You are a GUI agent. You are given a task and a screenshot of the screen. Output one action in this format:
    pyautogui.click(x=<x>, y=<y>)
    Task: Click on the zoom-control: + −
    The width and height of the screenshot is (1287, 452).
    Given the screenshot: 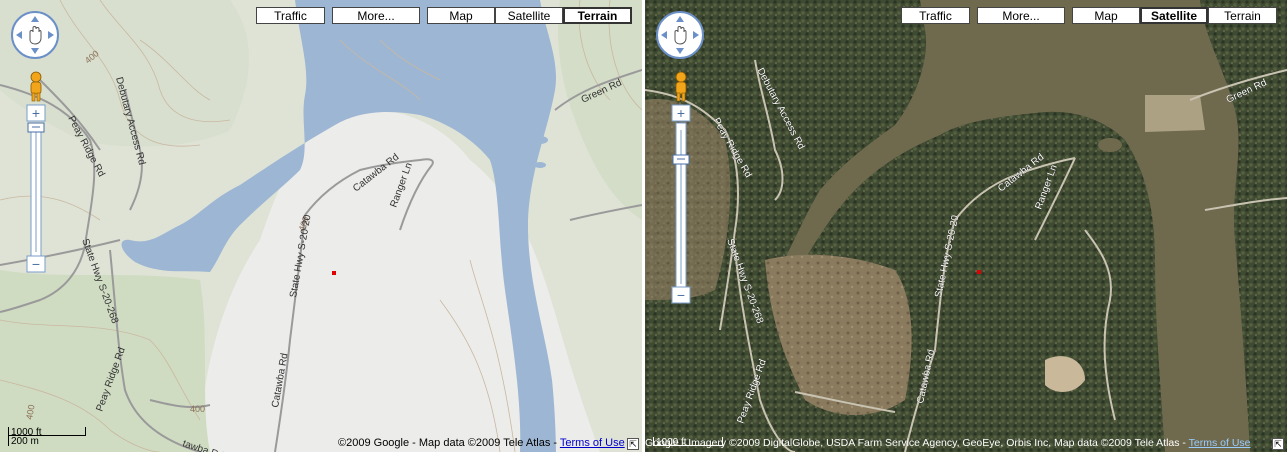 What is the action you would take?
    pyautogui.click(x=36, y=172)
    